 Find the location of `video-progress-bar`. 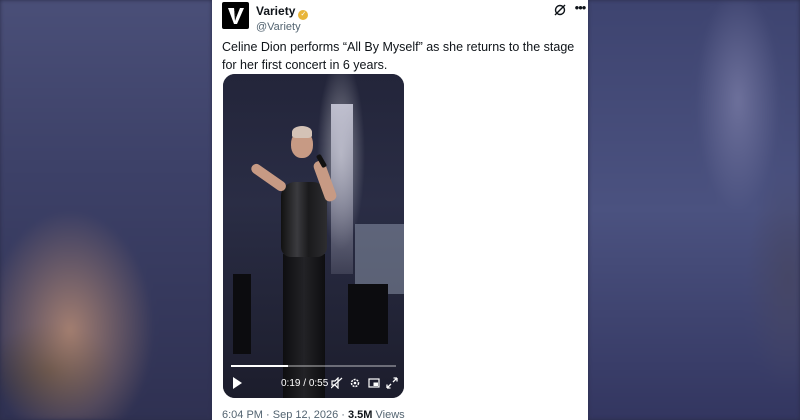

video-progress-bar is located at coordinates (313, 366).